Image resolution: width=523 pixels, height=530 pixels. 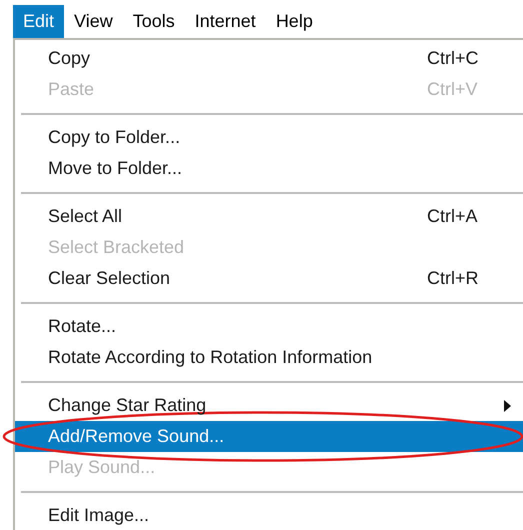 What do you see at coordinates (225, 21) in the screenshot?
I see `menu-bar-item: Internet` at bounding box center [225, 21].